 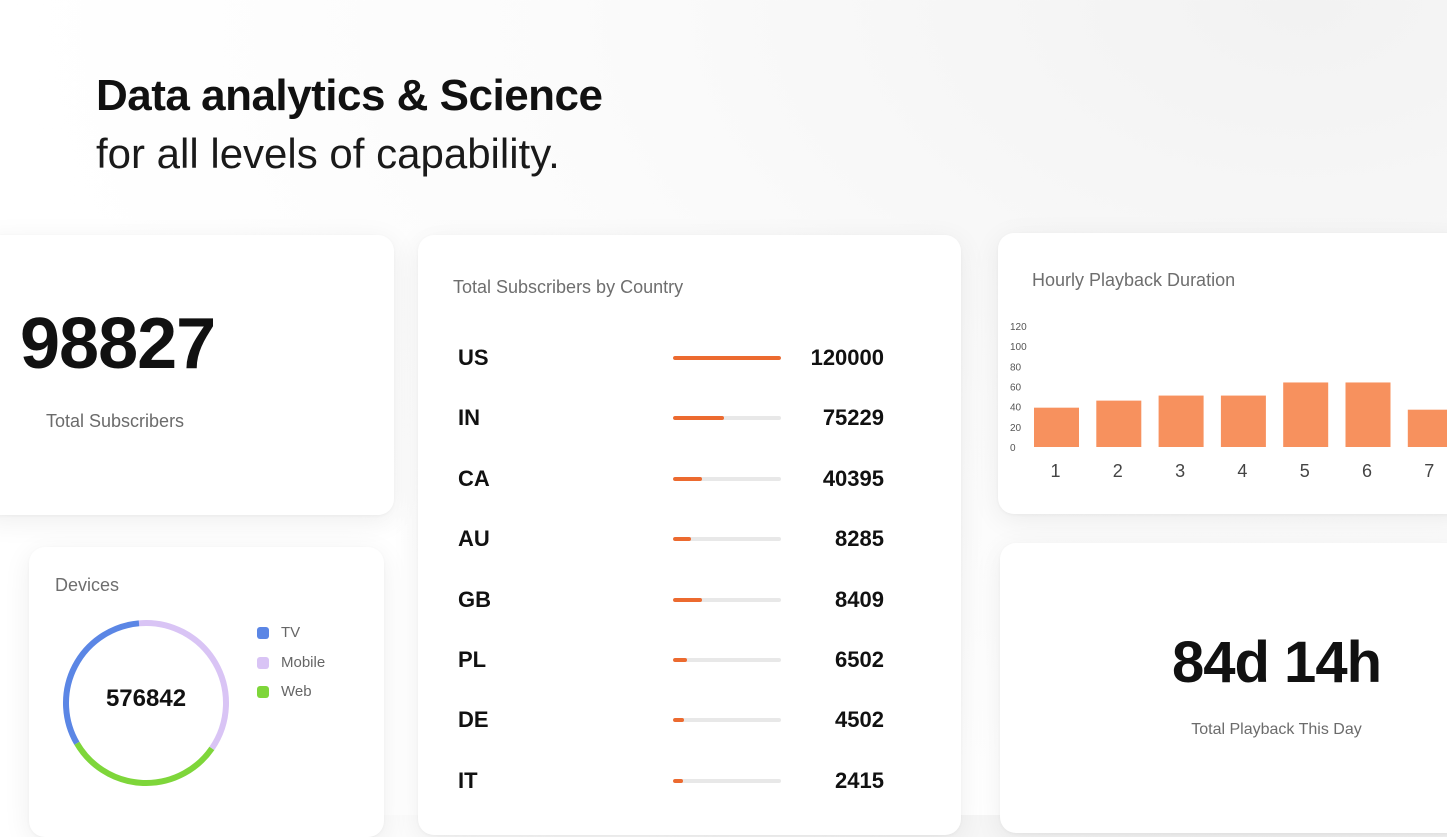 I want to click on y-tick-label: 120, so click(x=1018, y=327).